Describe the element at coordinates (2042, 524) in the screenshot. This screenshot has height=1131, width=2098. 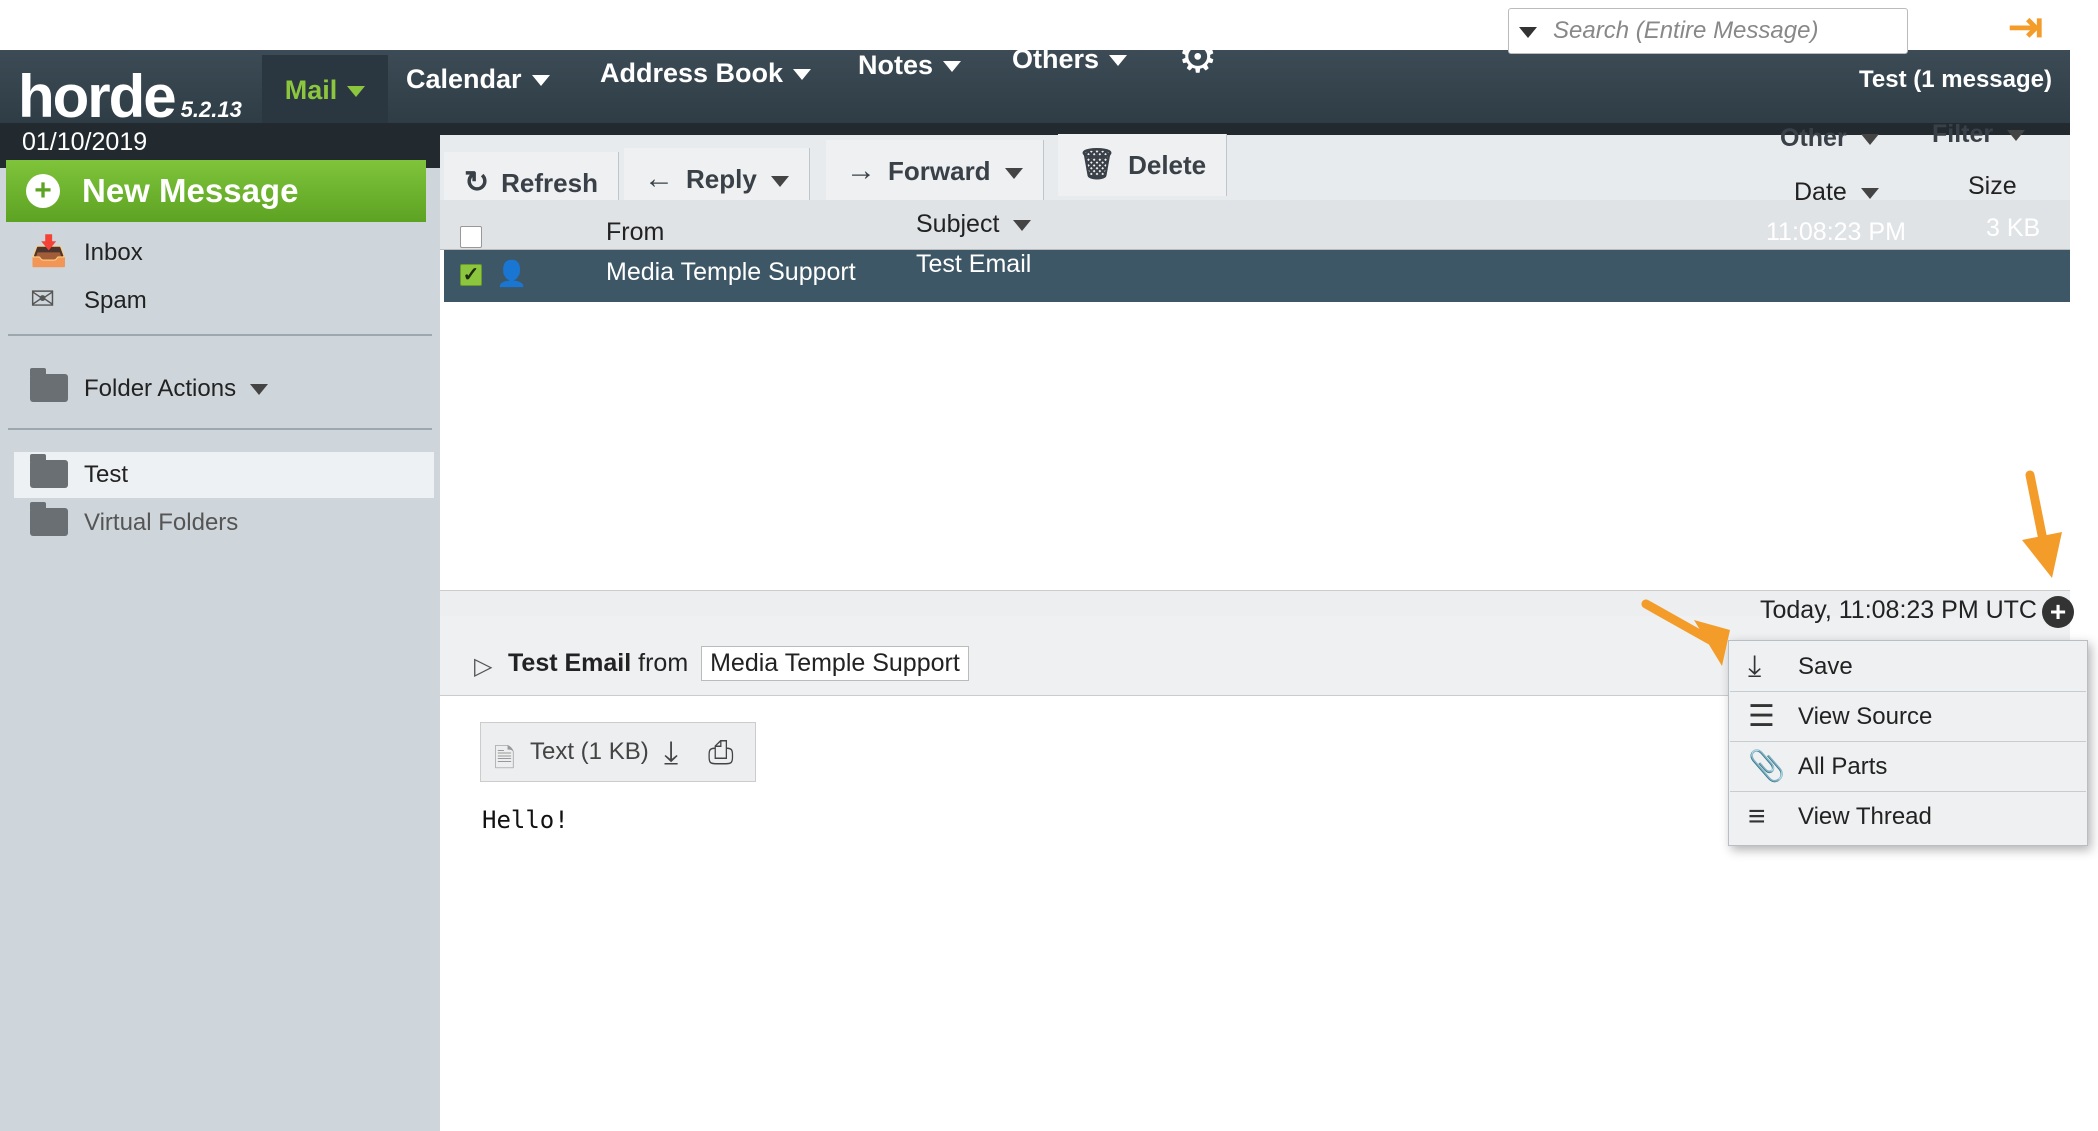
I see `arrow-to-plus` at that location.